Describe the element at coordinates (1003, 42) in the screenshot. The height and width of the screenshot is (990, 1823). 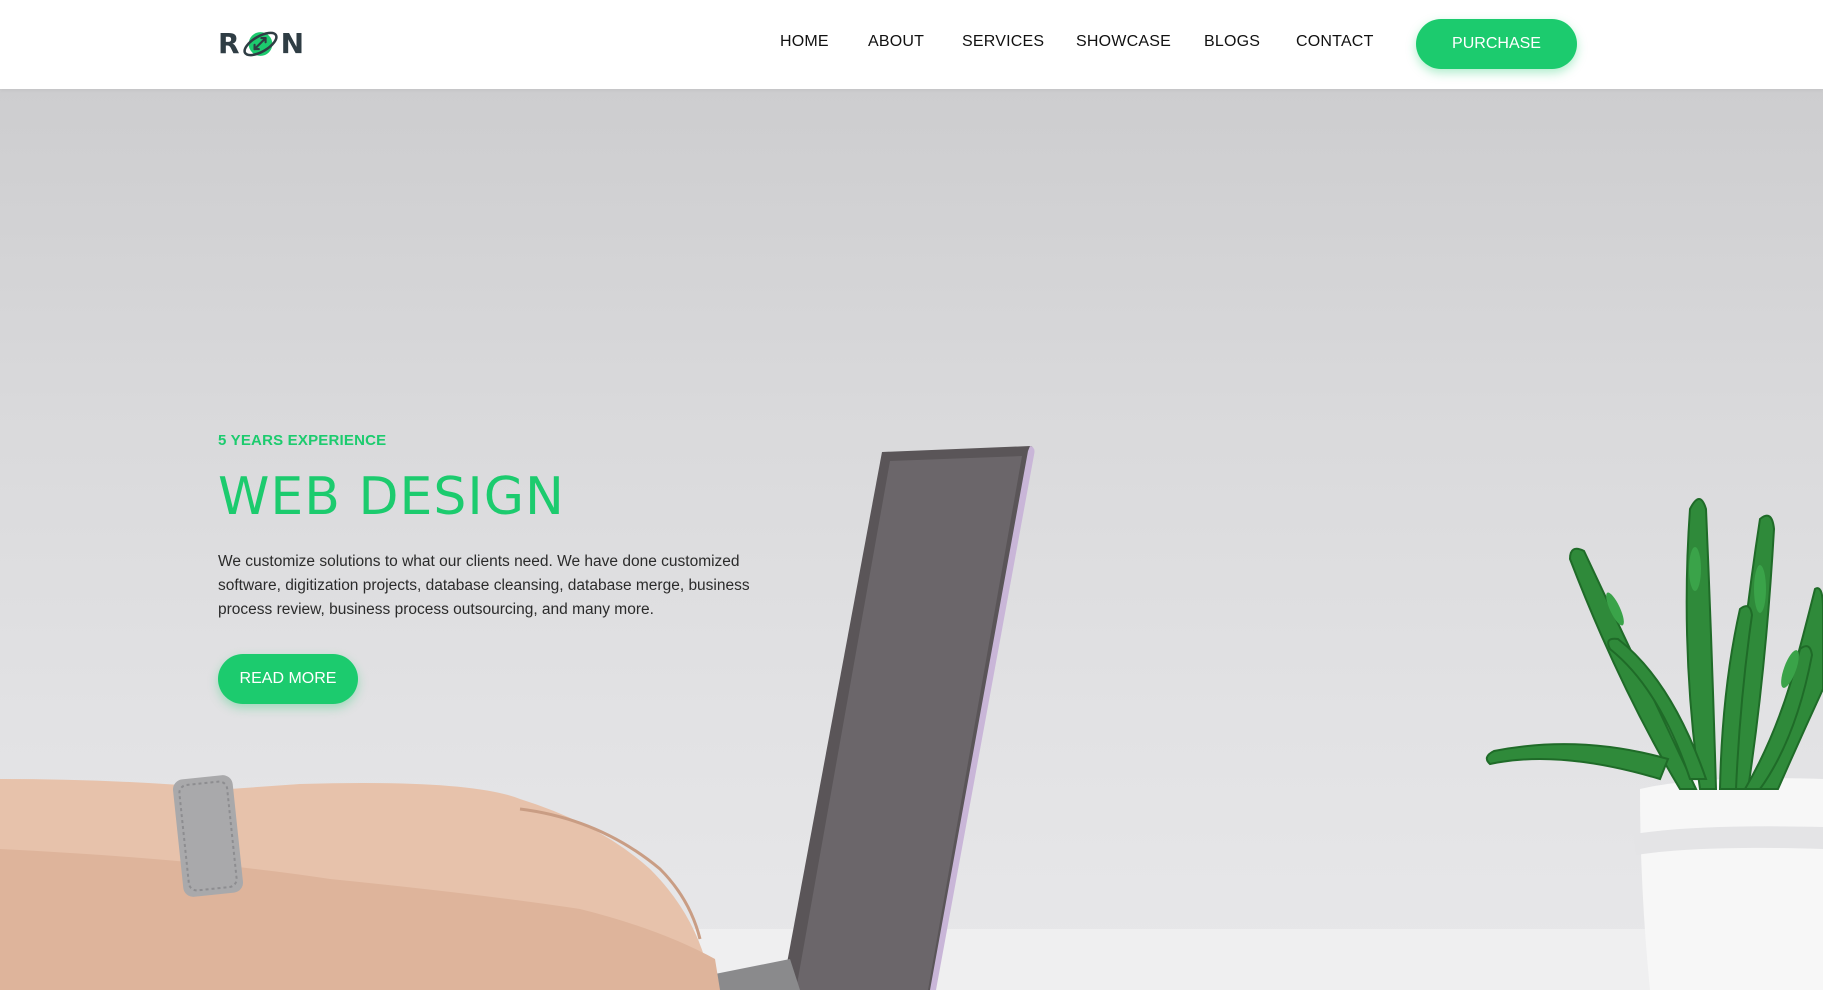
I see `nav-services: SERVICES` at that location.